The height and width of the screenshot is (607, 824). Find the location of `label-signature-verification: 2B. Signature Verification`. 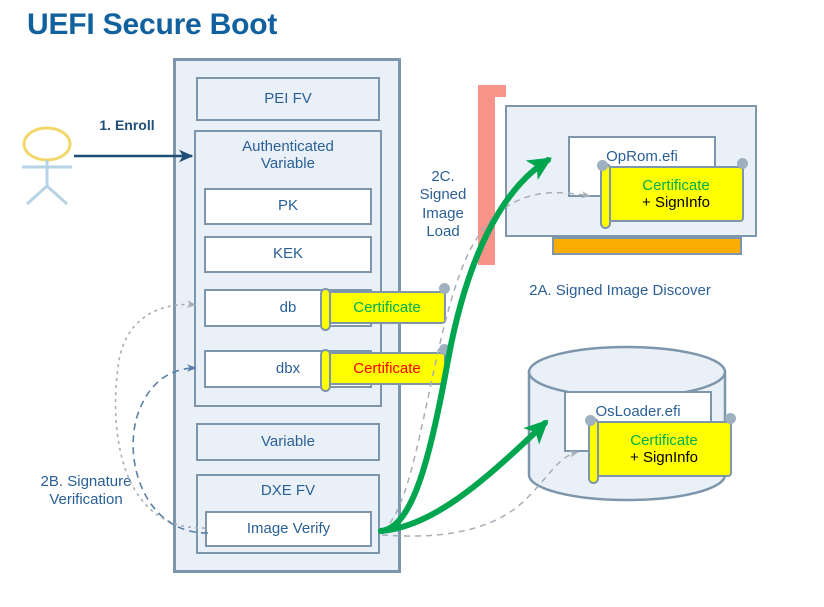

label-signature-verification: 2B. Signature Verification is located at coordinates (86, 491).